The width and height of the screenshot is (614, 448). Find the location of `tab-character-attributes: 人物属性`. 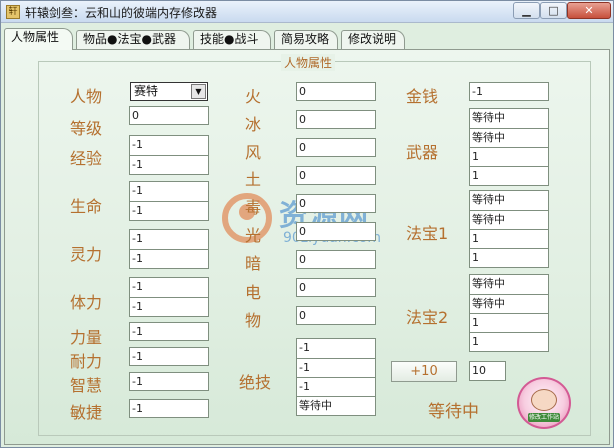

tab-character-attributes: 人物属性 is located at coordinates (38, 39).